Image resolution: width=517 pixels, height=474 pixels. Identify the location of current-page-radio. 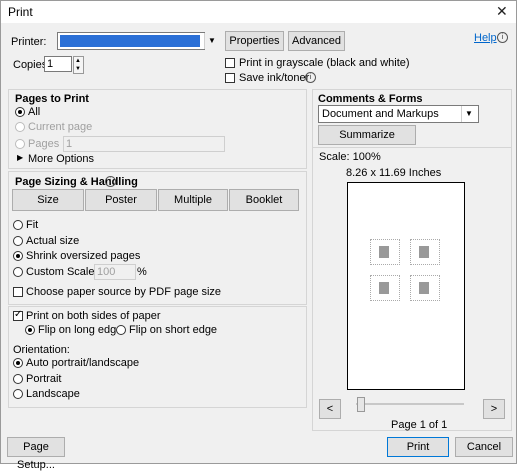
(20, 127).